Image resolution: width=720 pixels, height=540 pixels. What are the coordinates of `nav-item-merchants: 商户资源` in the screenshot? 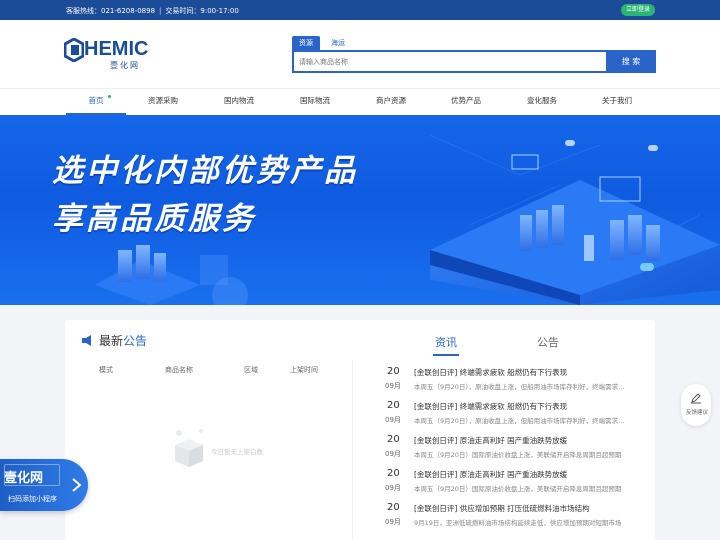 It's located at (391, 102).